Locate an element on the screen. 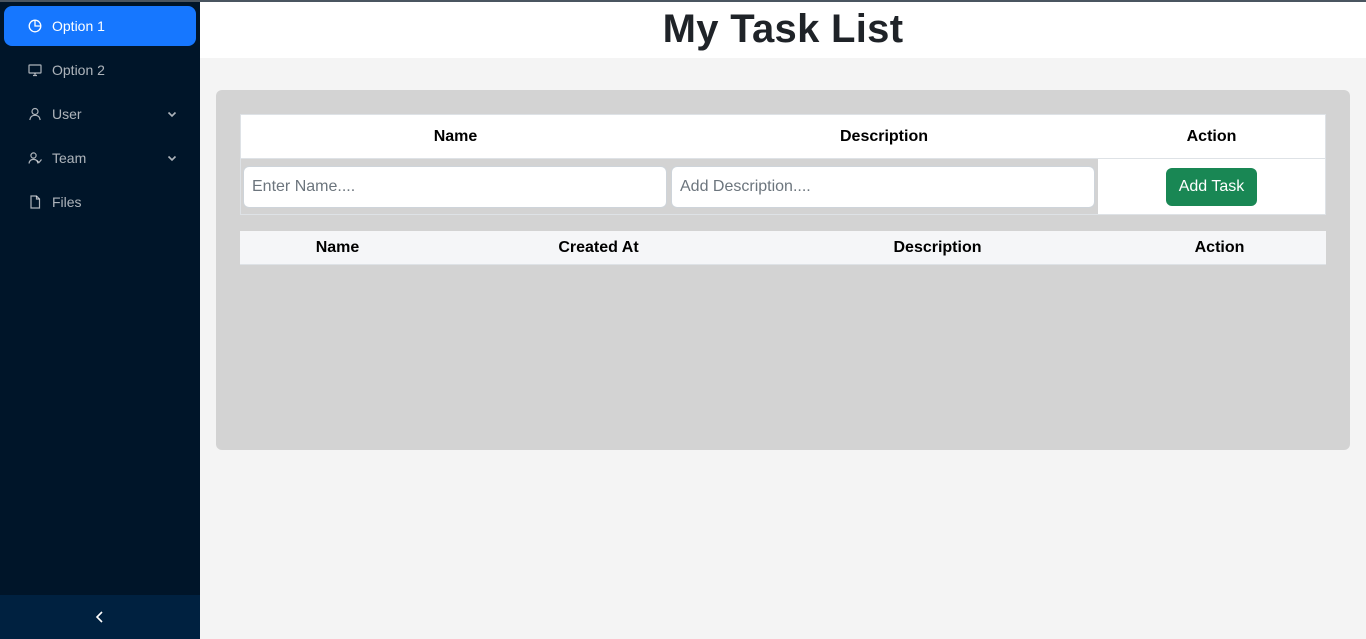  sidebar-item-files: Files is located at coordinates (100, 202).